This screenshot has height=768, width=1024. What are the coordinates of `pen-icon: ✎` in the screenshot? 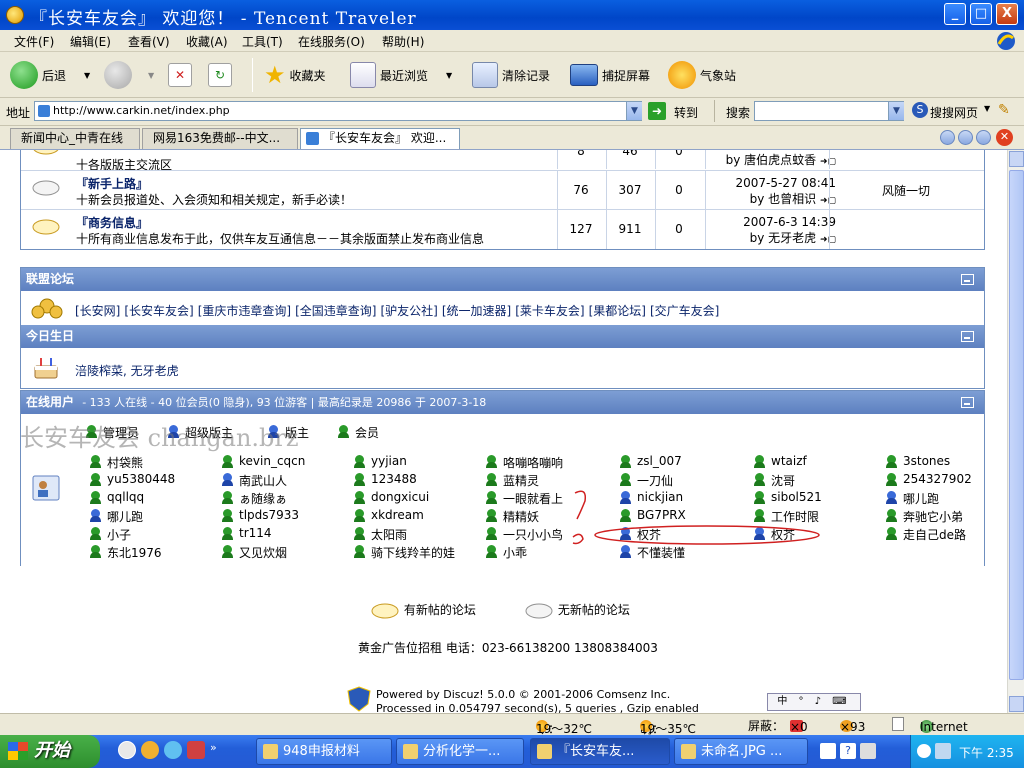 It's located at (1004, 110).